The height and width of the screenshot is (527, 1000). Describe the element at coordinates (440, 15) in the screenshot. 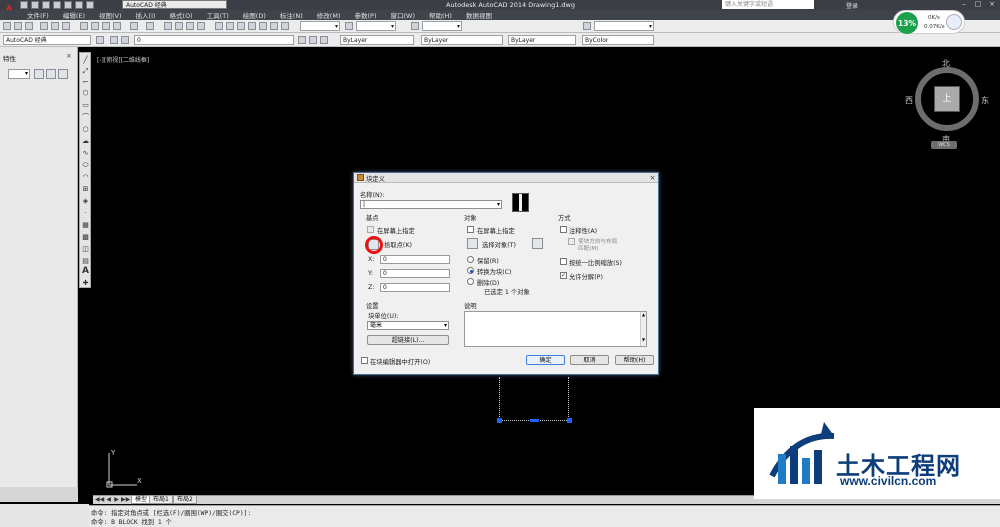

I see `menu-help: 帮助(H)` at that location.